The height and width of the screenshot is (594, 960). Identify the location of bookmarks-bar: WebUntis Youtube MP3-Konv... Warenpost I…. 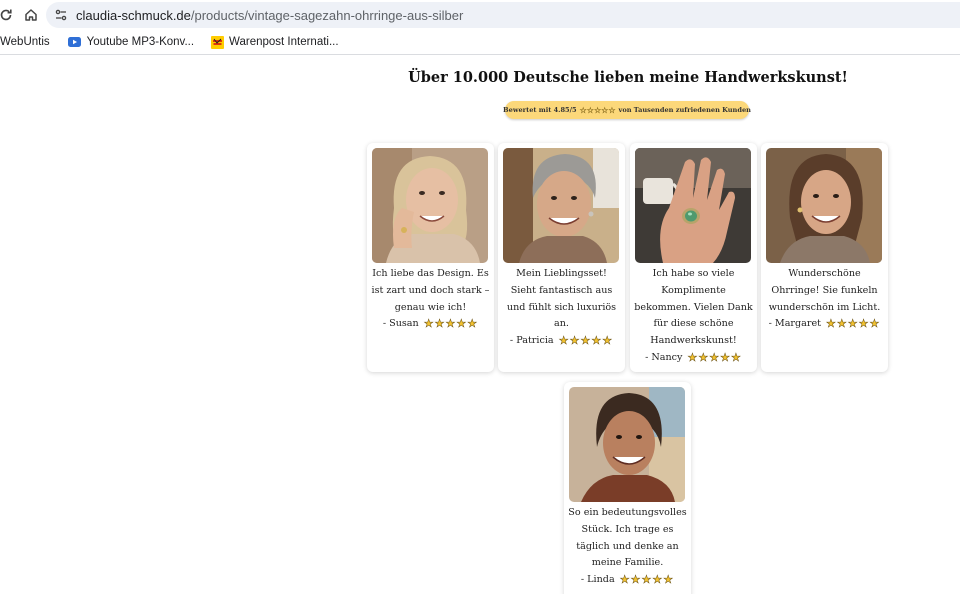
(480, 42).